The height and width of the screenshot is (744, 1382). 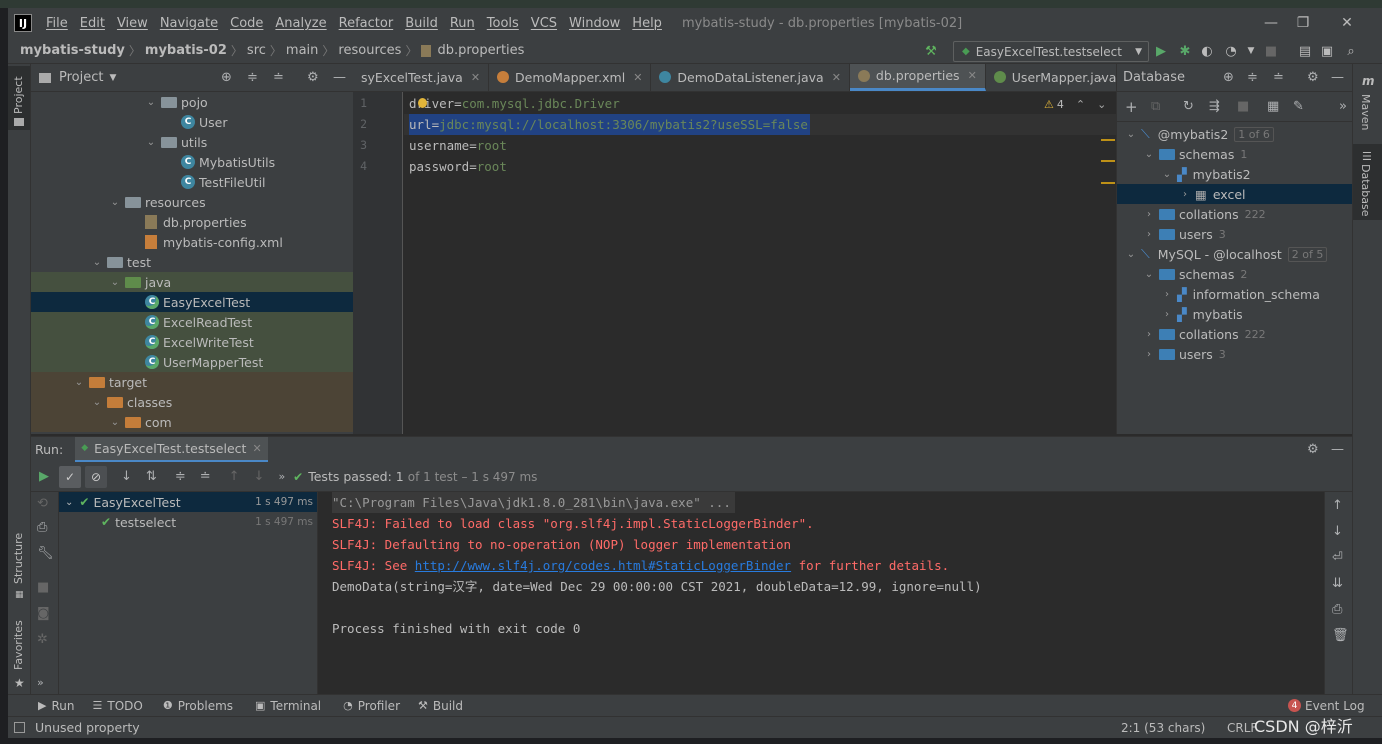 What do you see at coordinates (252, 77) in the screenshot?
I see `expand-all-icon: ≑` at bounding box center [252, 77].